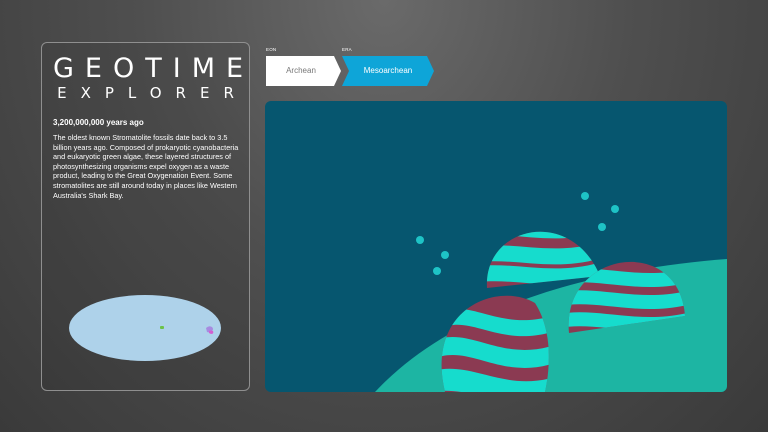  Describe the element at coordinates (301, 70) in the screenshot. I see `eon-value: Archean` at that location.